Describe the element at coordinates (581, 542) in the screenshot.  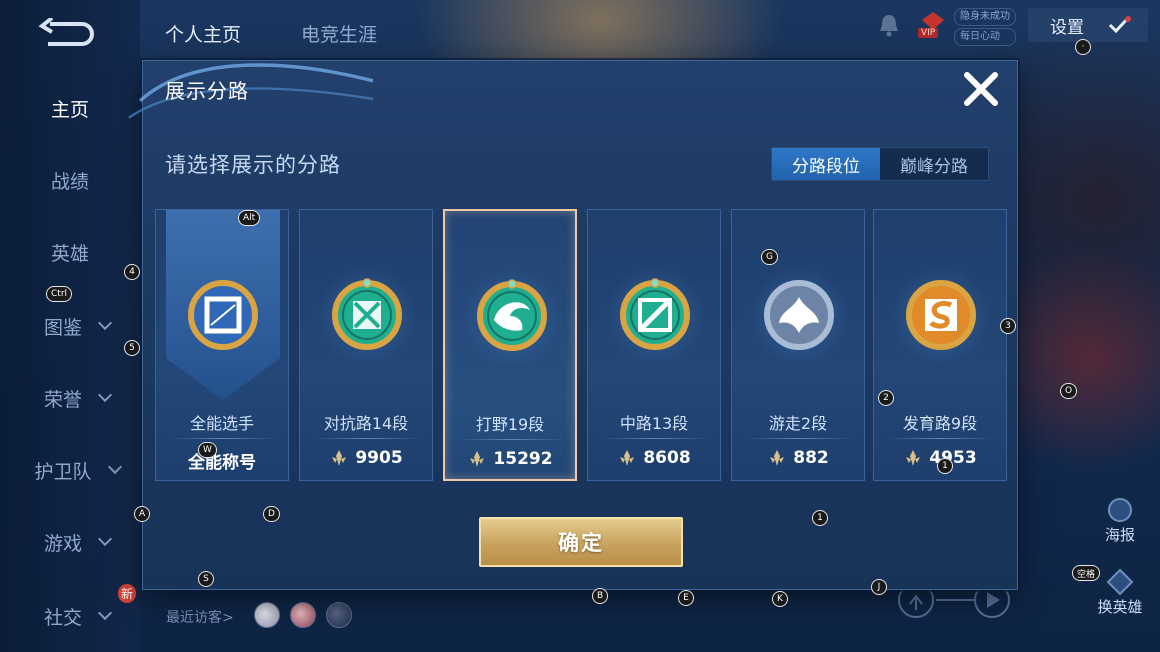
I see `confirm-button: 确定` at that location.